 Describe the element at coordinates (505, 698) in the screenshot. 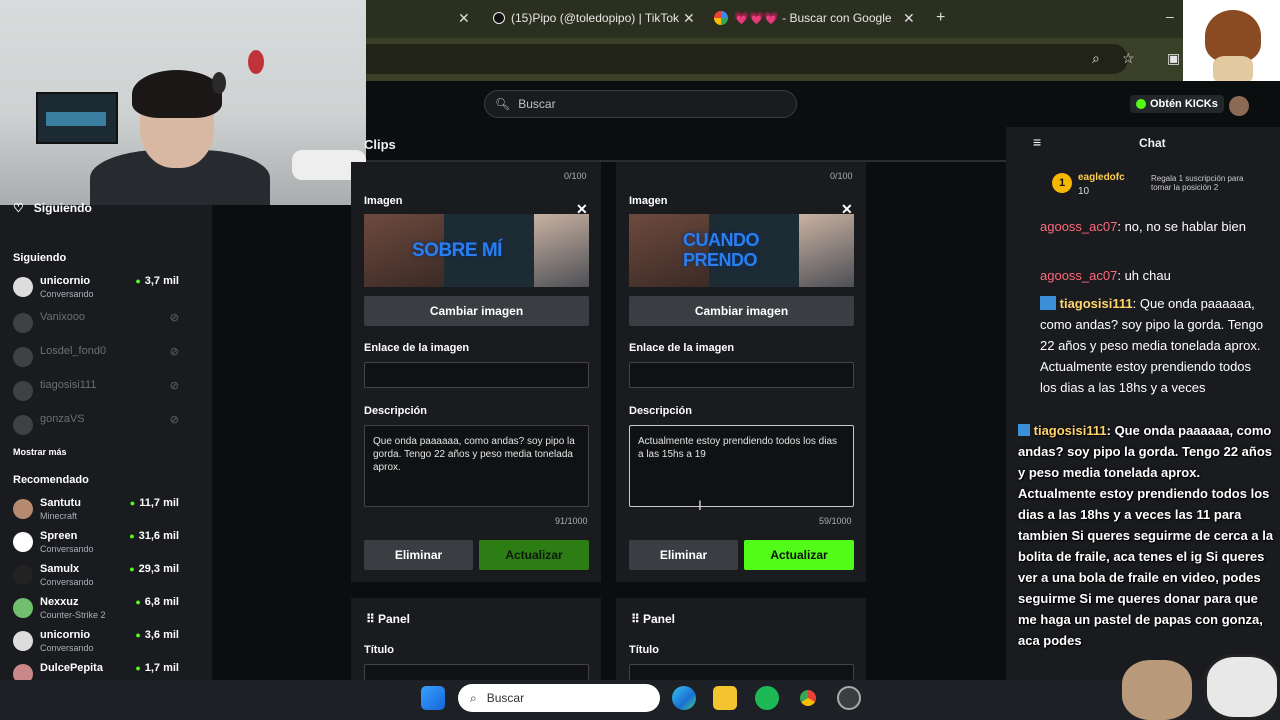

I see `taskbar-search-placeholder: Buscar` at that location.